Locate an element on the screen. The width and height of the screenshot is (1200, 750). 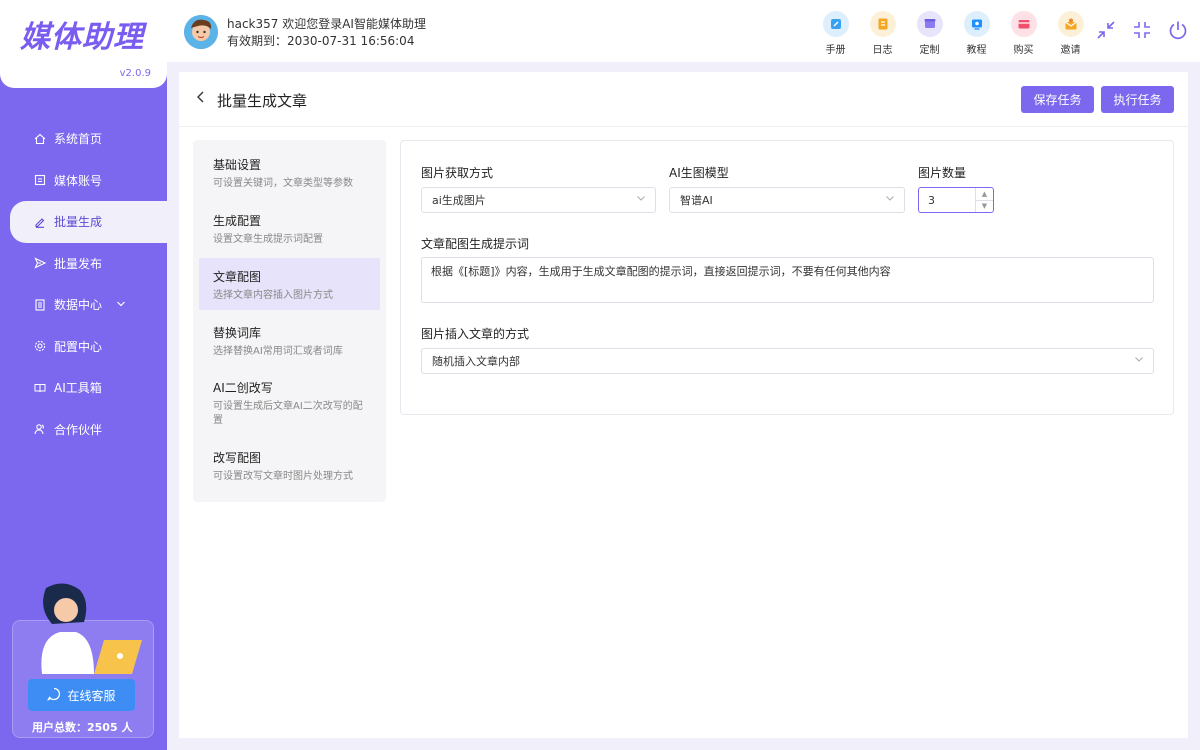
tutorial-icon is located at coordinates (976, 24).